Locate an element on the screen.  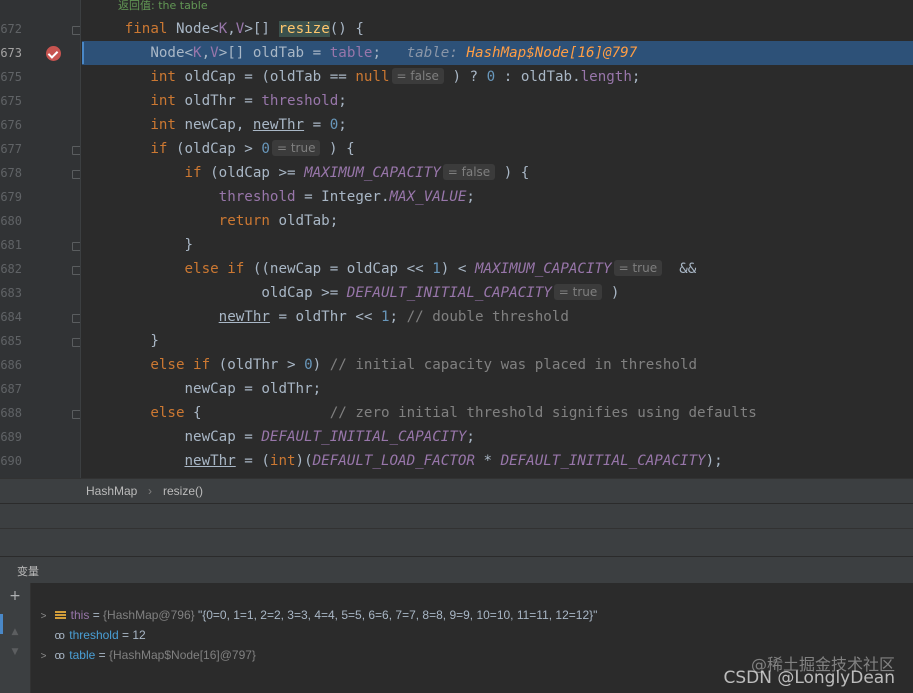
code-line: int newCap, newThr = 0; is located at coordinates (497, 125).